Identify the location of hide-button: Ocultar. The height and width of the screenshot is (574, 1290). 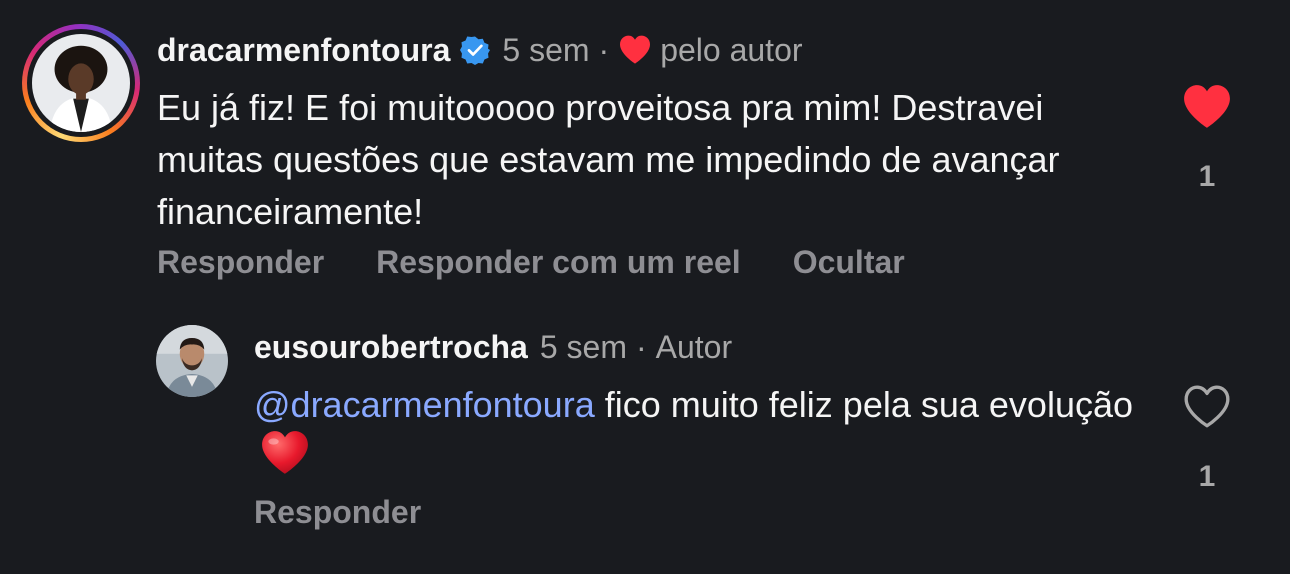
(849, 262).